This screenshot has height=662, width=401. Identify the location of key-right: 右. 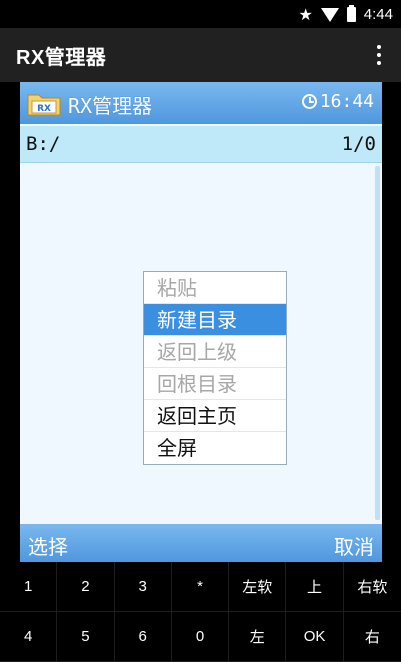
(372, 637).